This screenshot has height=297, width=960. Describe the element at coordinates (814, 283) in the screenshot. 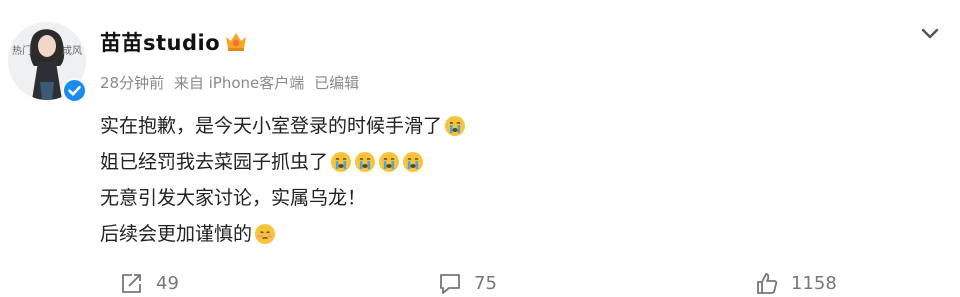

I see `like-count: 1158` at that location.